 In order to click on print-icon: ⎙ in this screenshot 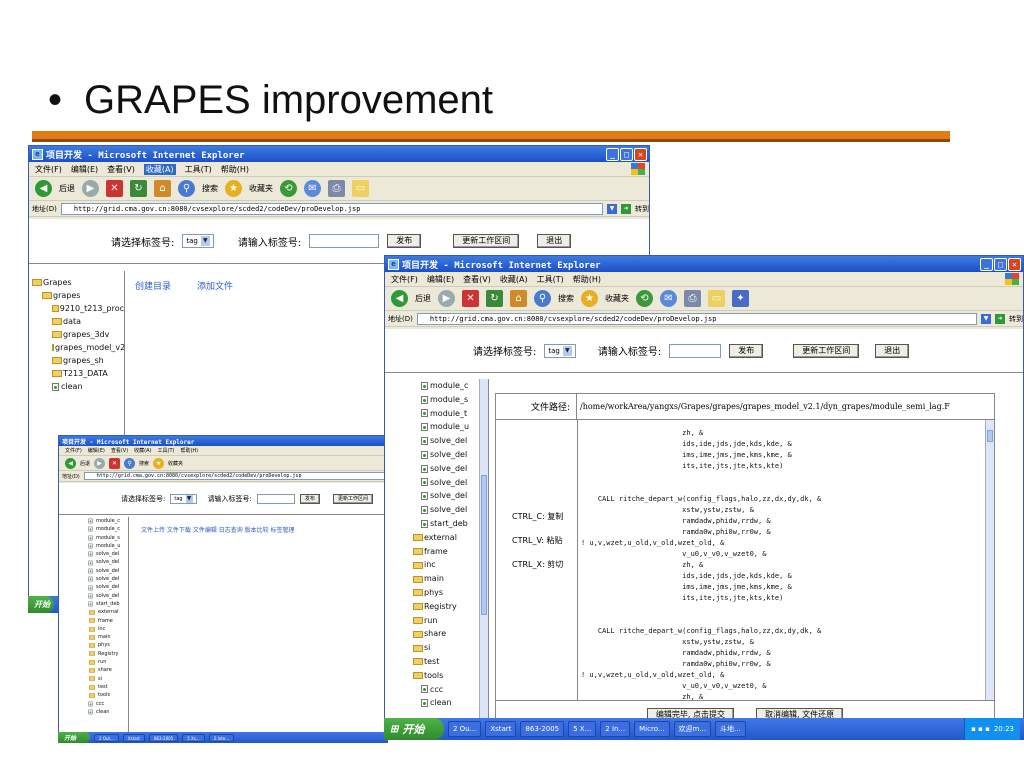, I will do `click(336, 188)`.